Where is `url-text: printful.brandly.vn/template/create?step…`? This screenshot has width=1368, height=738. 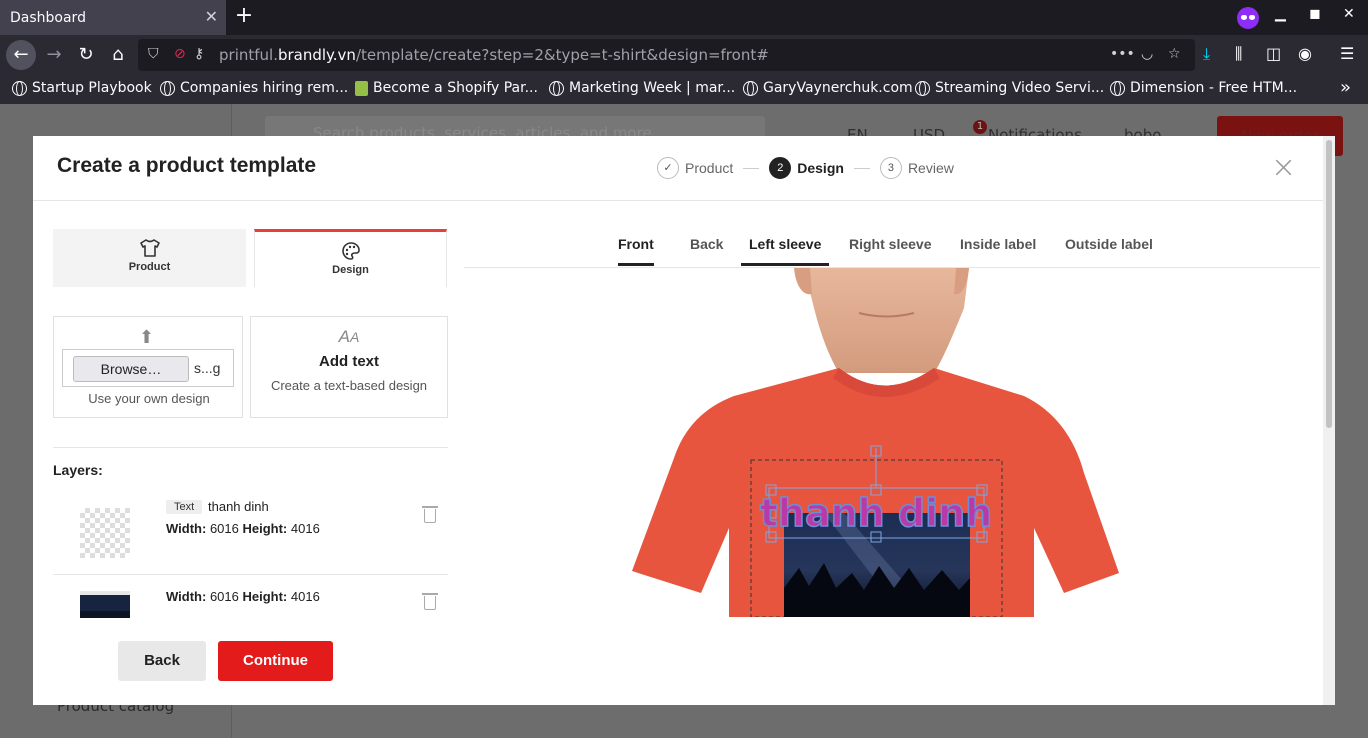
url-text: printful.brandly.vn/template/create?step… is located at coordinates (494, 55).